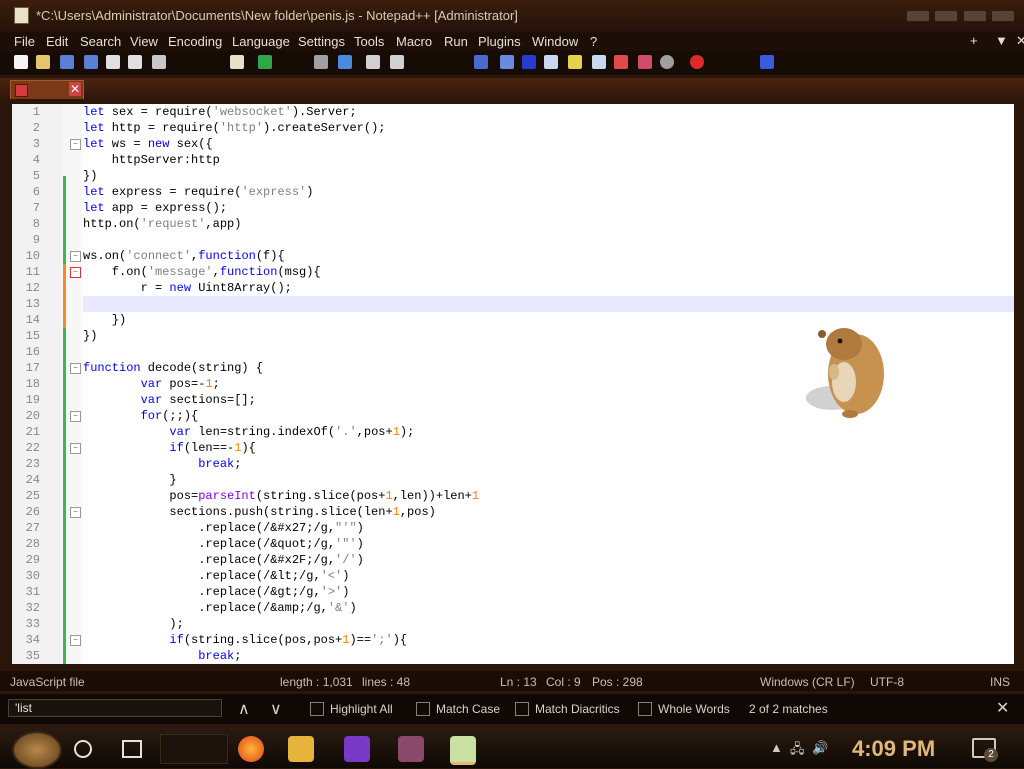  Describe the element at coordinates (195, 41) in the screenshot. I see `menu-item: Encoding` at that location.